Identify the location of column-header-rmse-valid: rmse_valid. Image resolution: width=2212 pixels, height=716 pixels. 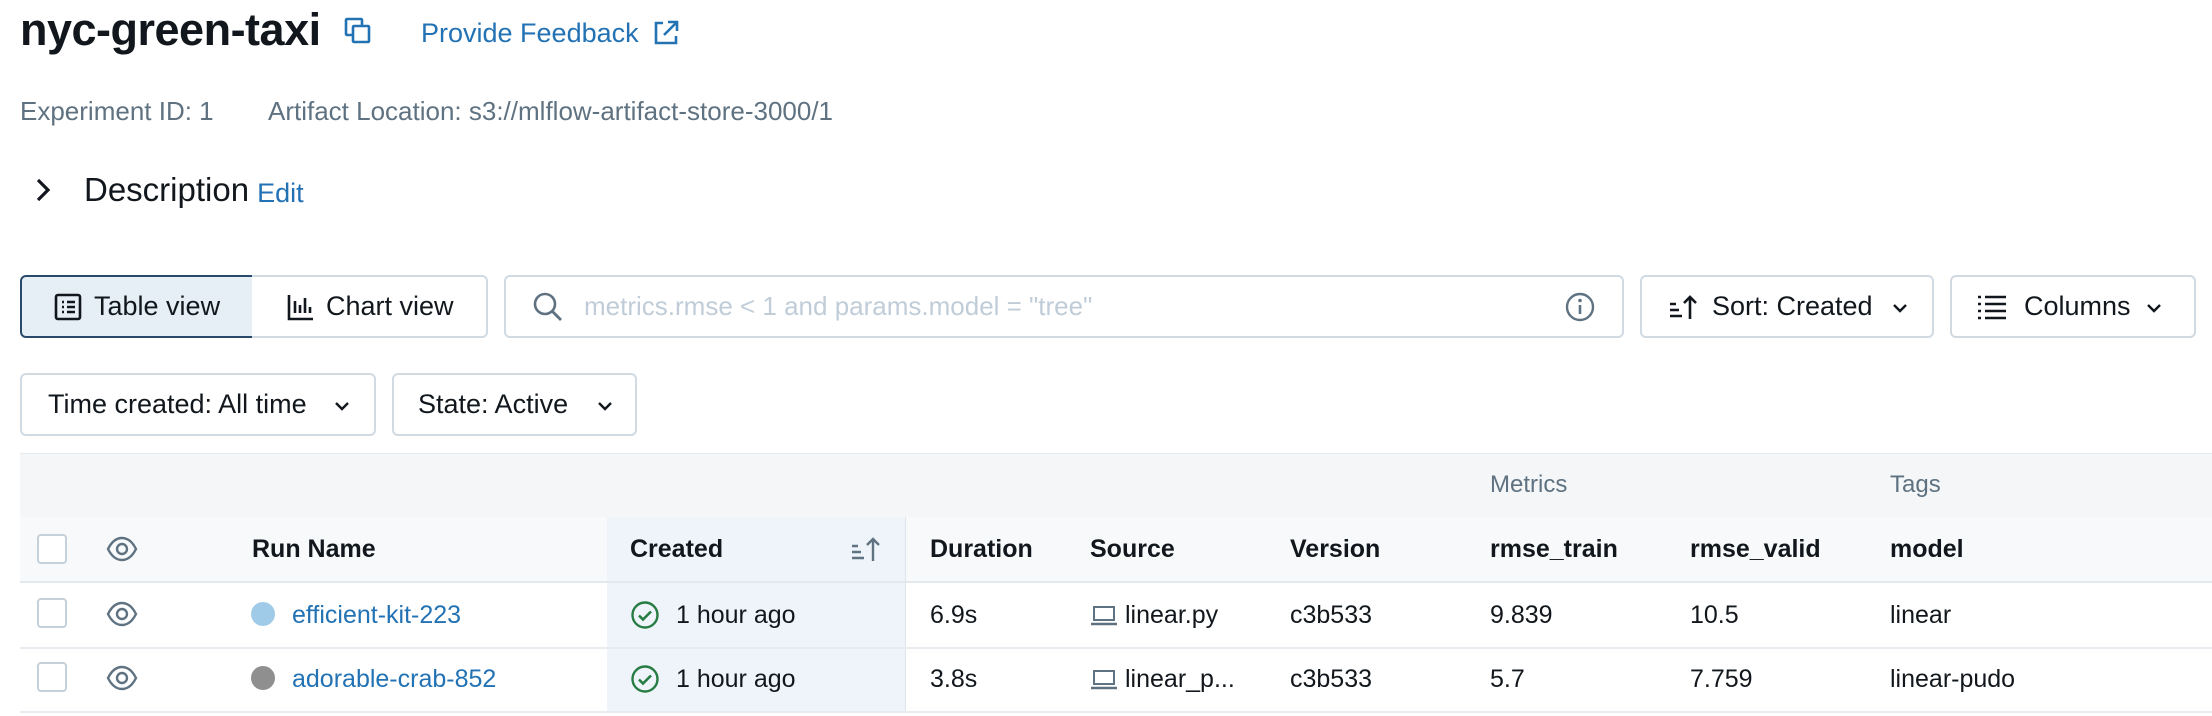
(1755, 549).